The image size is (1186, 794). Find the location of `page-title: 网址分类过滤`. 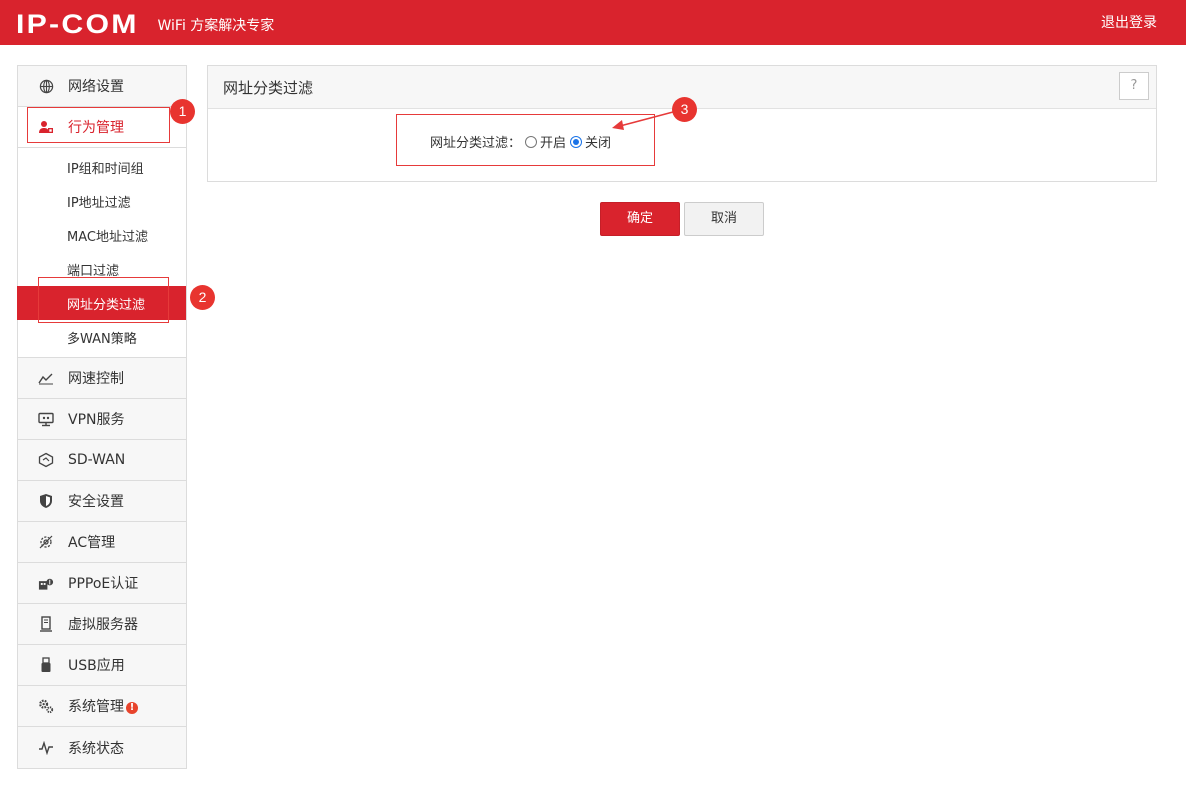

page-title: 网址分类过滤 is located at coordinates (268, 88).